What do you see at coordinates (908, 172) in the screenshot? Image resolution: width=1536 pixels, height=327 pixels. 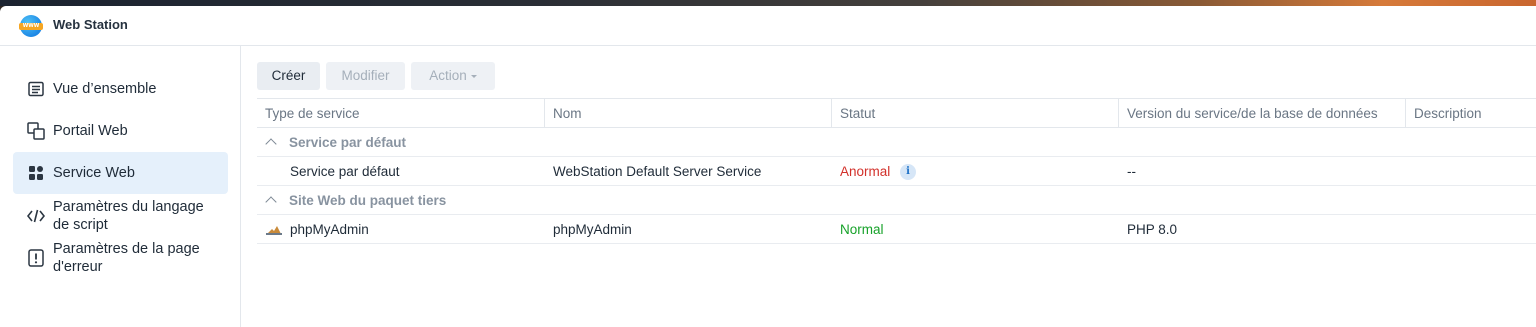 I see `info-icon: i` at bounding box center [908, 172].